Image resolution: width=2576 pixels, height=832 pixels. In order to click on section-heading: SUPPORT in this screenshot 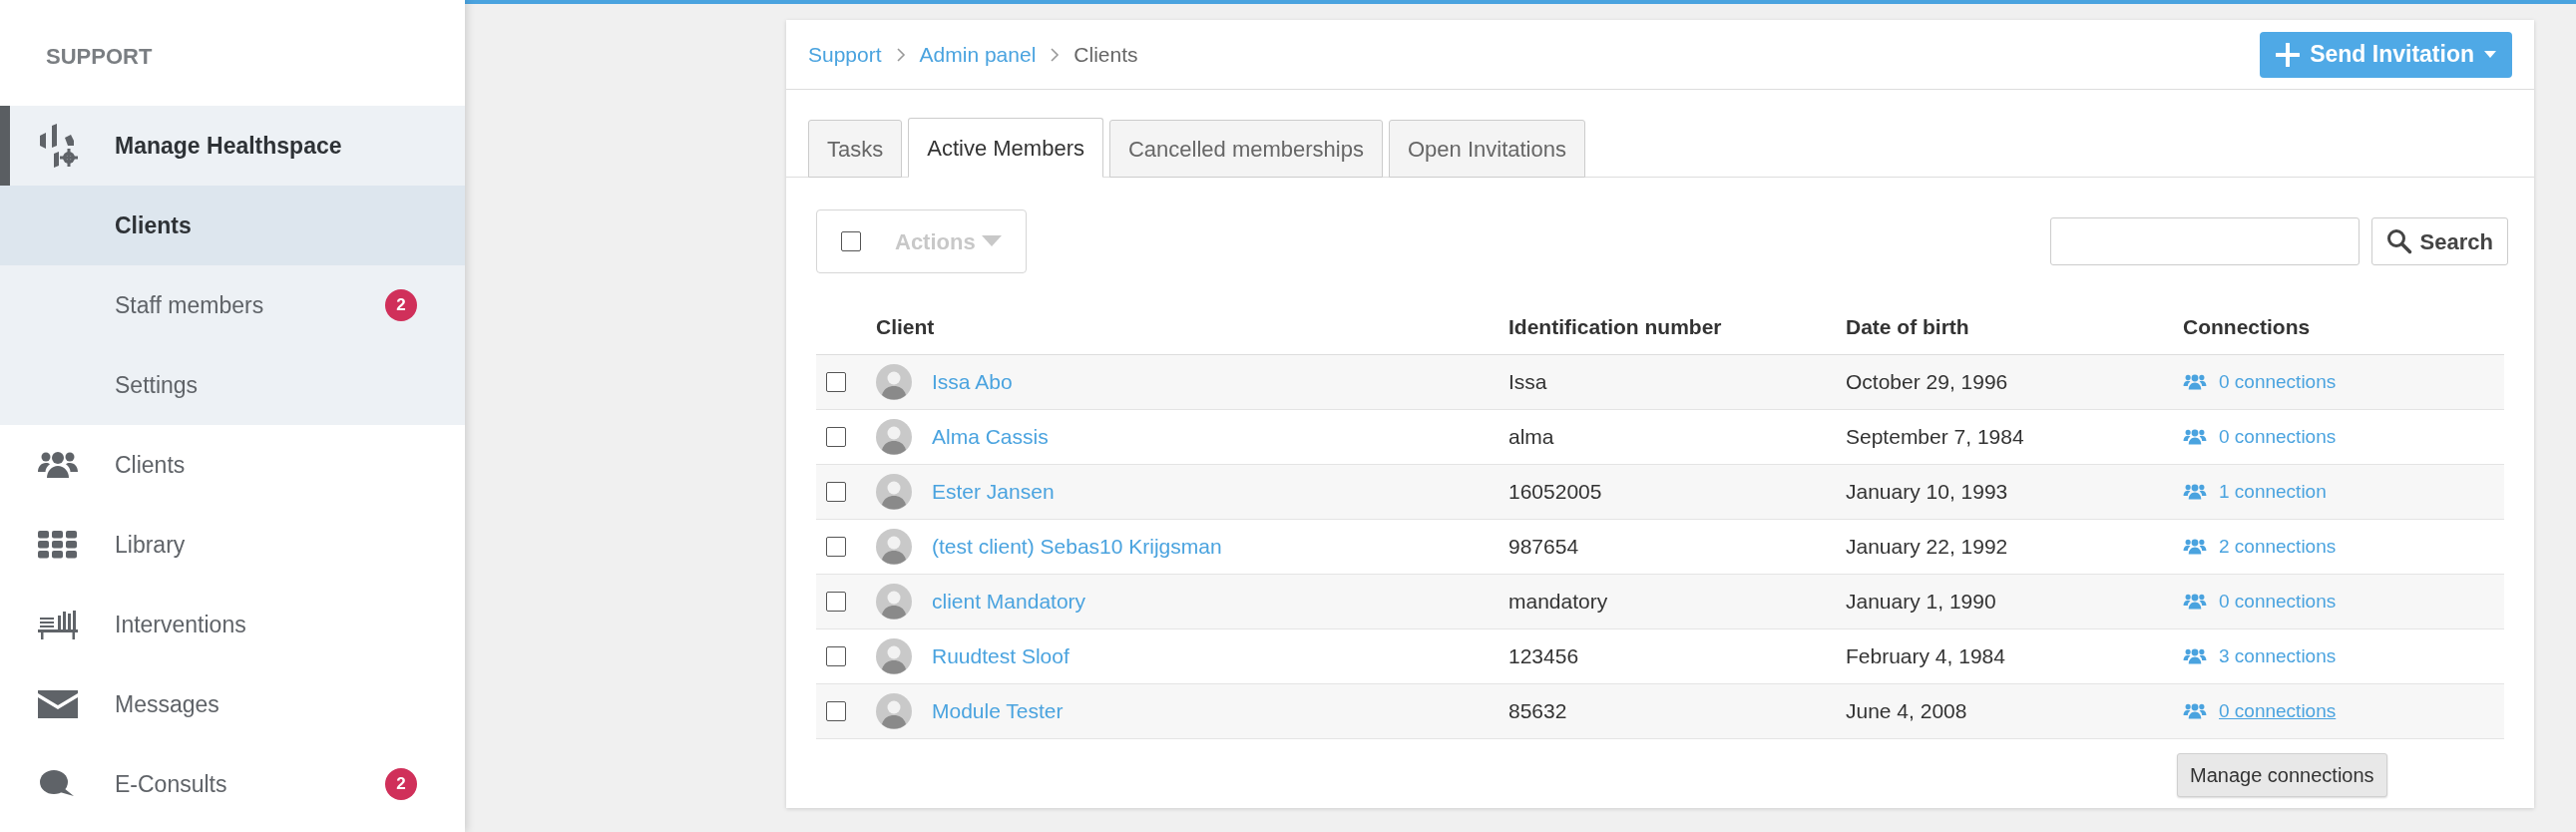, I will do `click(99, 57)`.